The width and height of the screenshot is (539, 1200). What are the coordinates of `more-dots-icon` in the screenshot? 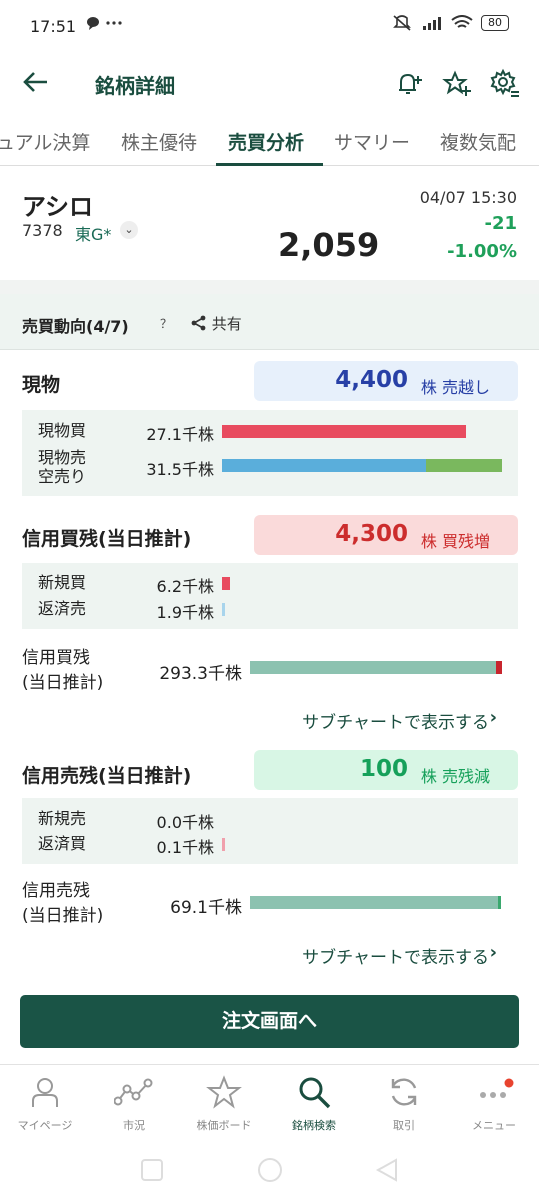 It's located at (497, 1088).